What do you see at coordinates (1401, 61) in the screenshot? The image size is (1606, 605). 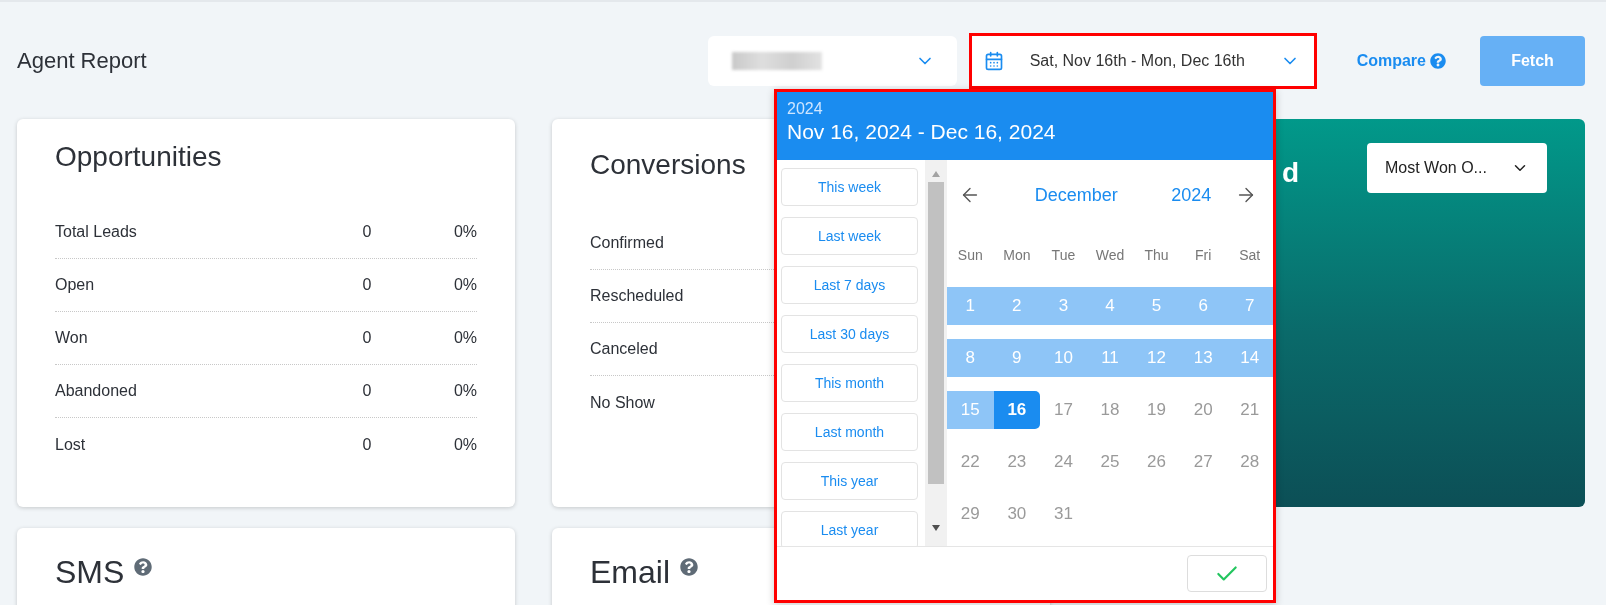 I see `compare-link: Compare` at bounding box center [1401, 61].